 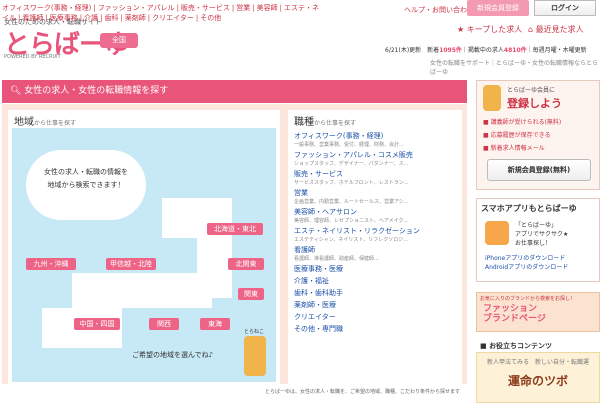 I want to click on recent-jobs-link: ⌂ 最近見た求人, so click(x=556, y=29).